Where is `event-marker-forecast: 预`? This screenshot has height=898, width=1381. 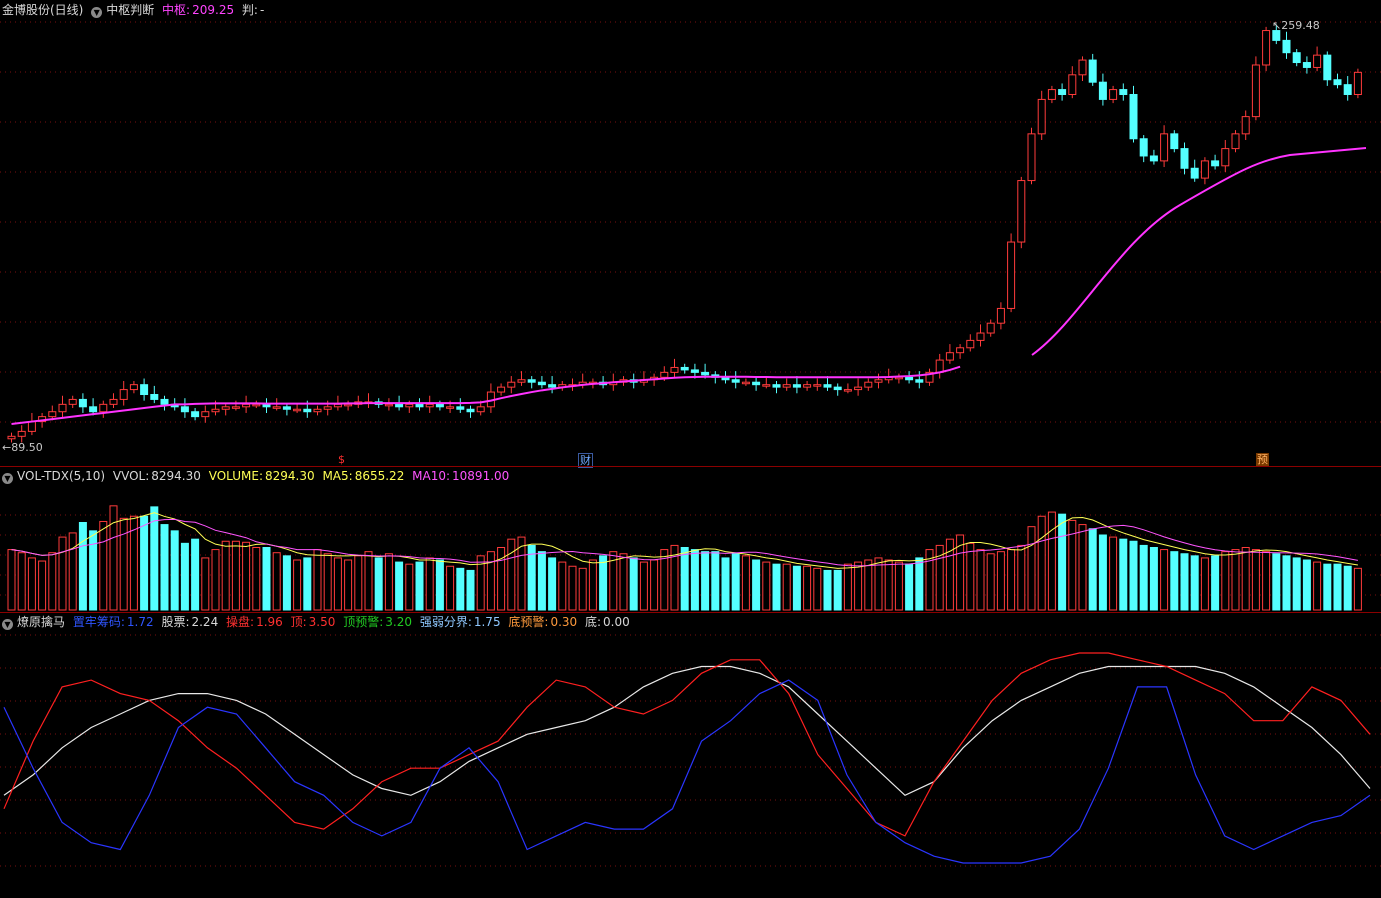 event-marker-forecast: 预 is located at coordinates (1262, 459).